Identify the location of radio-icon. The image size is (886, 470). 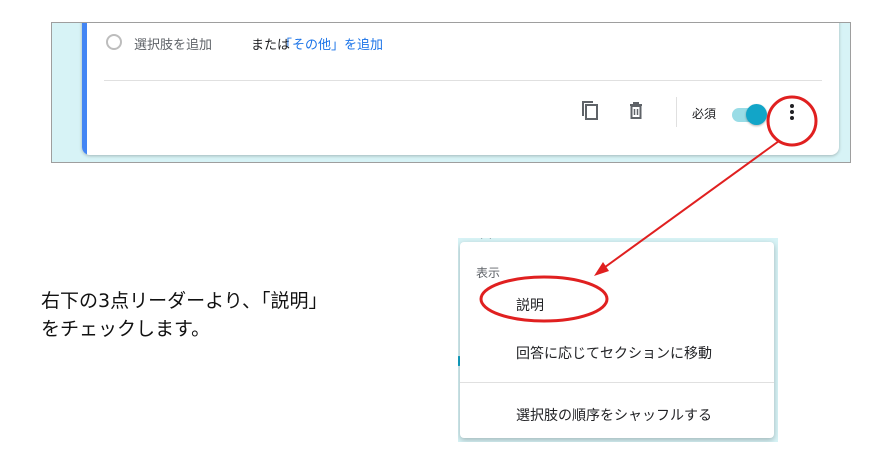
(114, 42).